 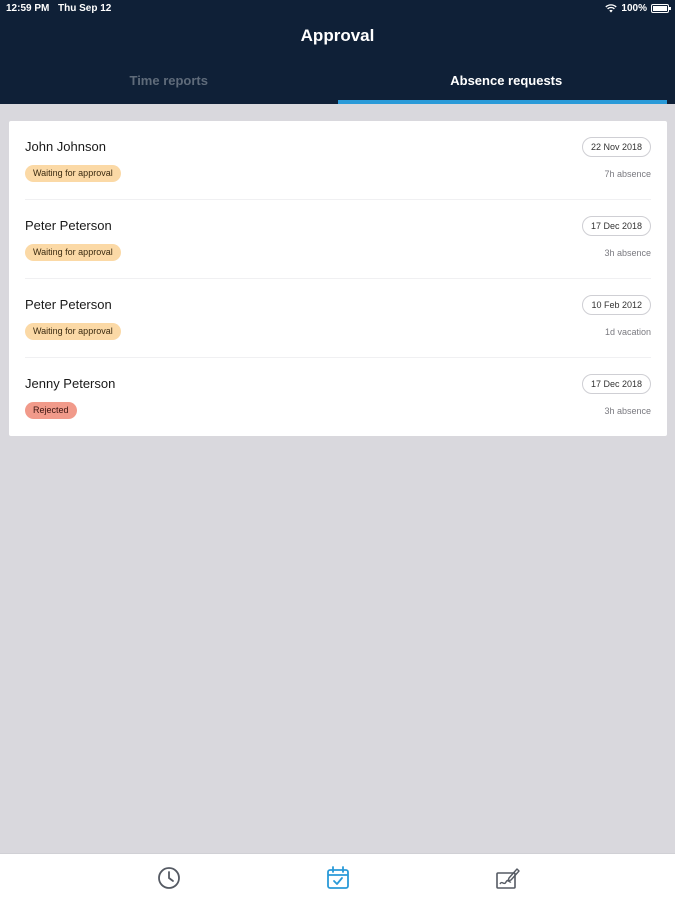 I want to click on signature-icon, so click(x=508, y=878).